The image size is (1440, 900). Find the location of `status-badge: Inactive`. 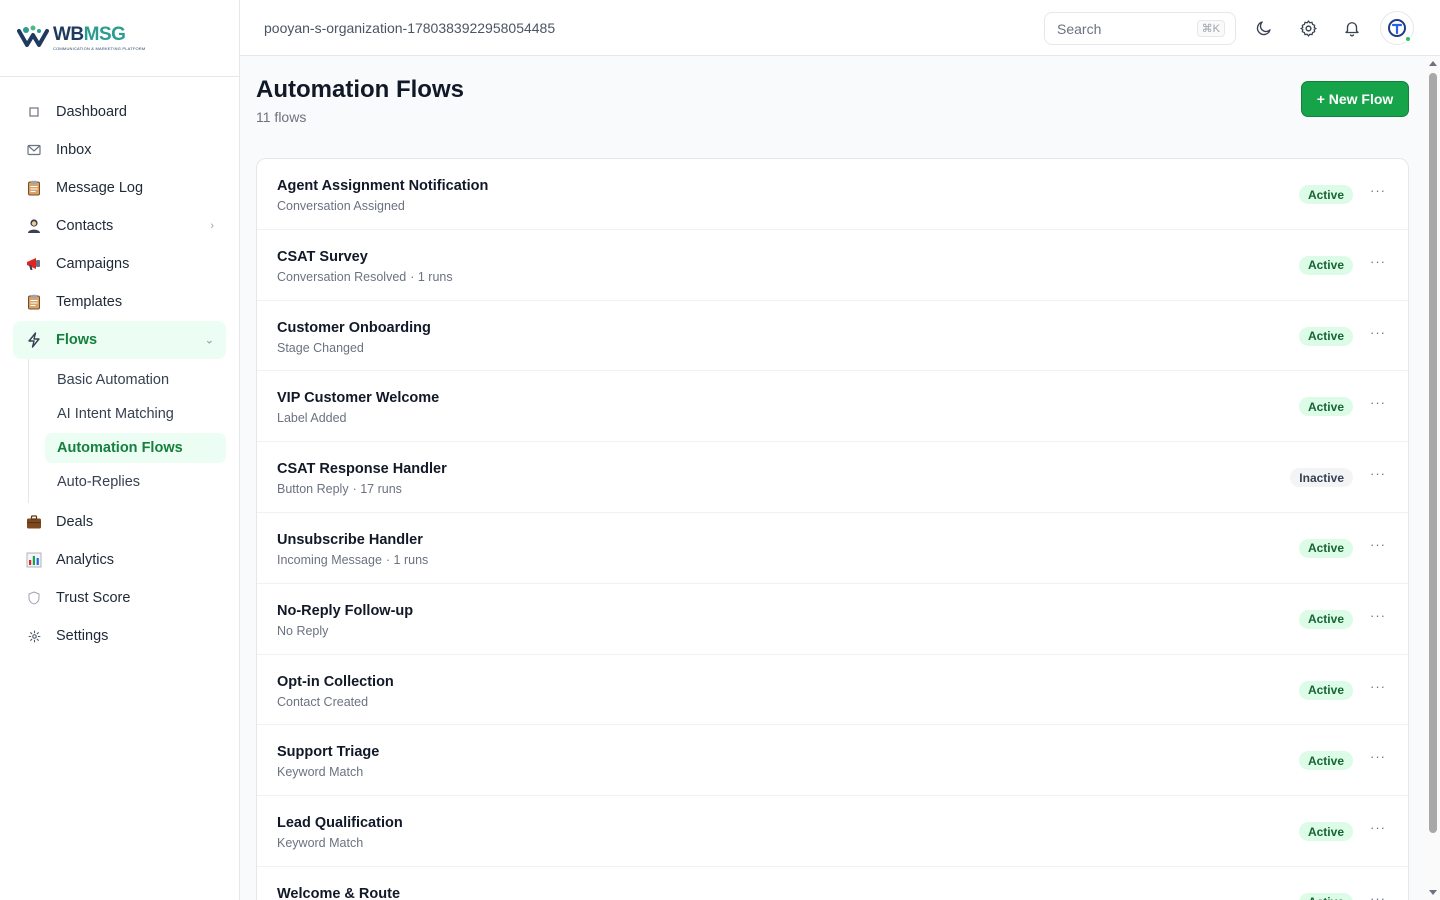

status-badge: Inactive is located at coordinates (1321, 478).